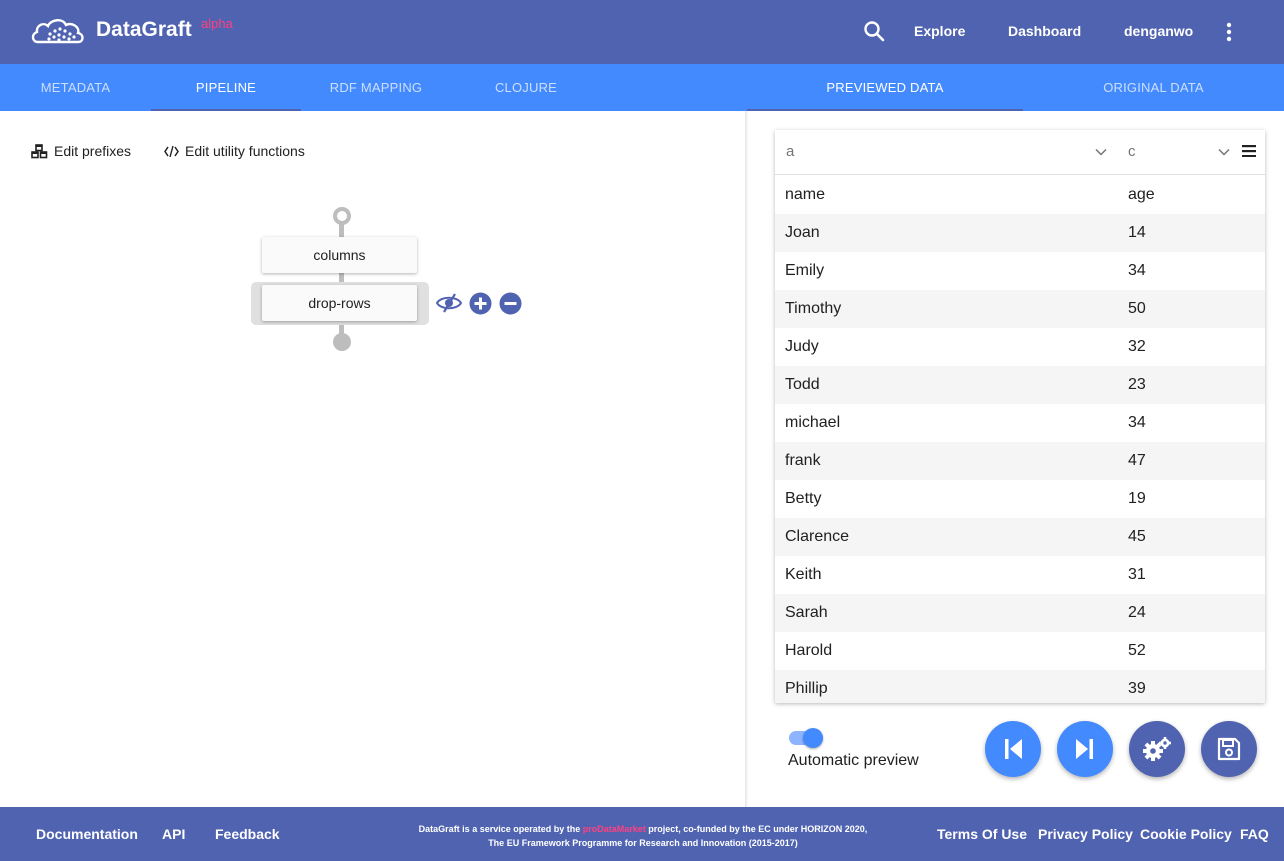  Describe the element at coordinates (805, 270) in the screenshot. I see `table-cell: Emily` at that location.